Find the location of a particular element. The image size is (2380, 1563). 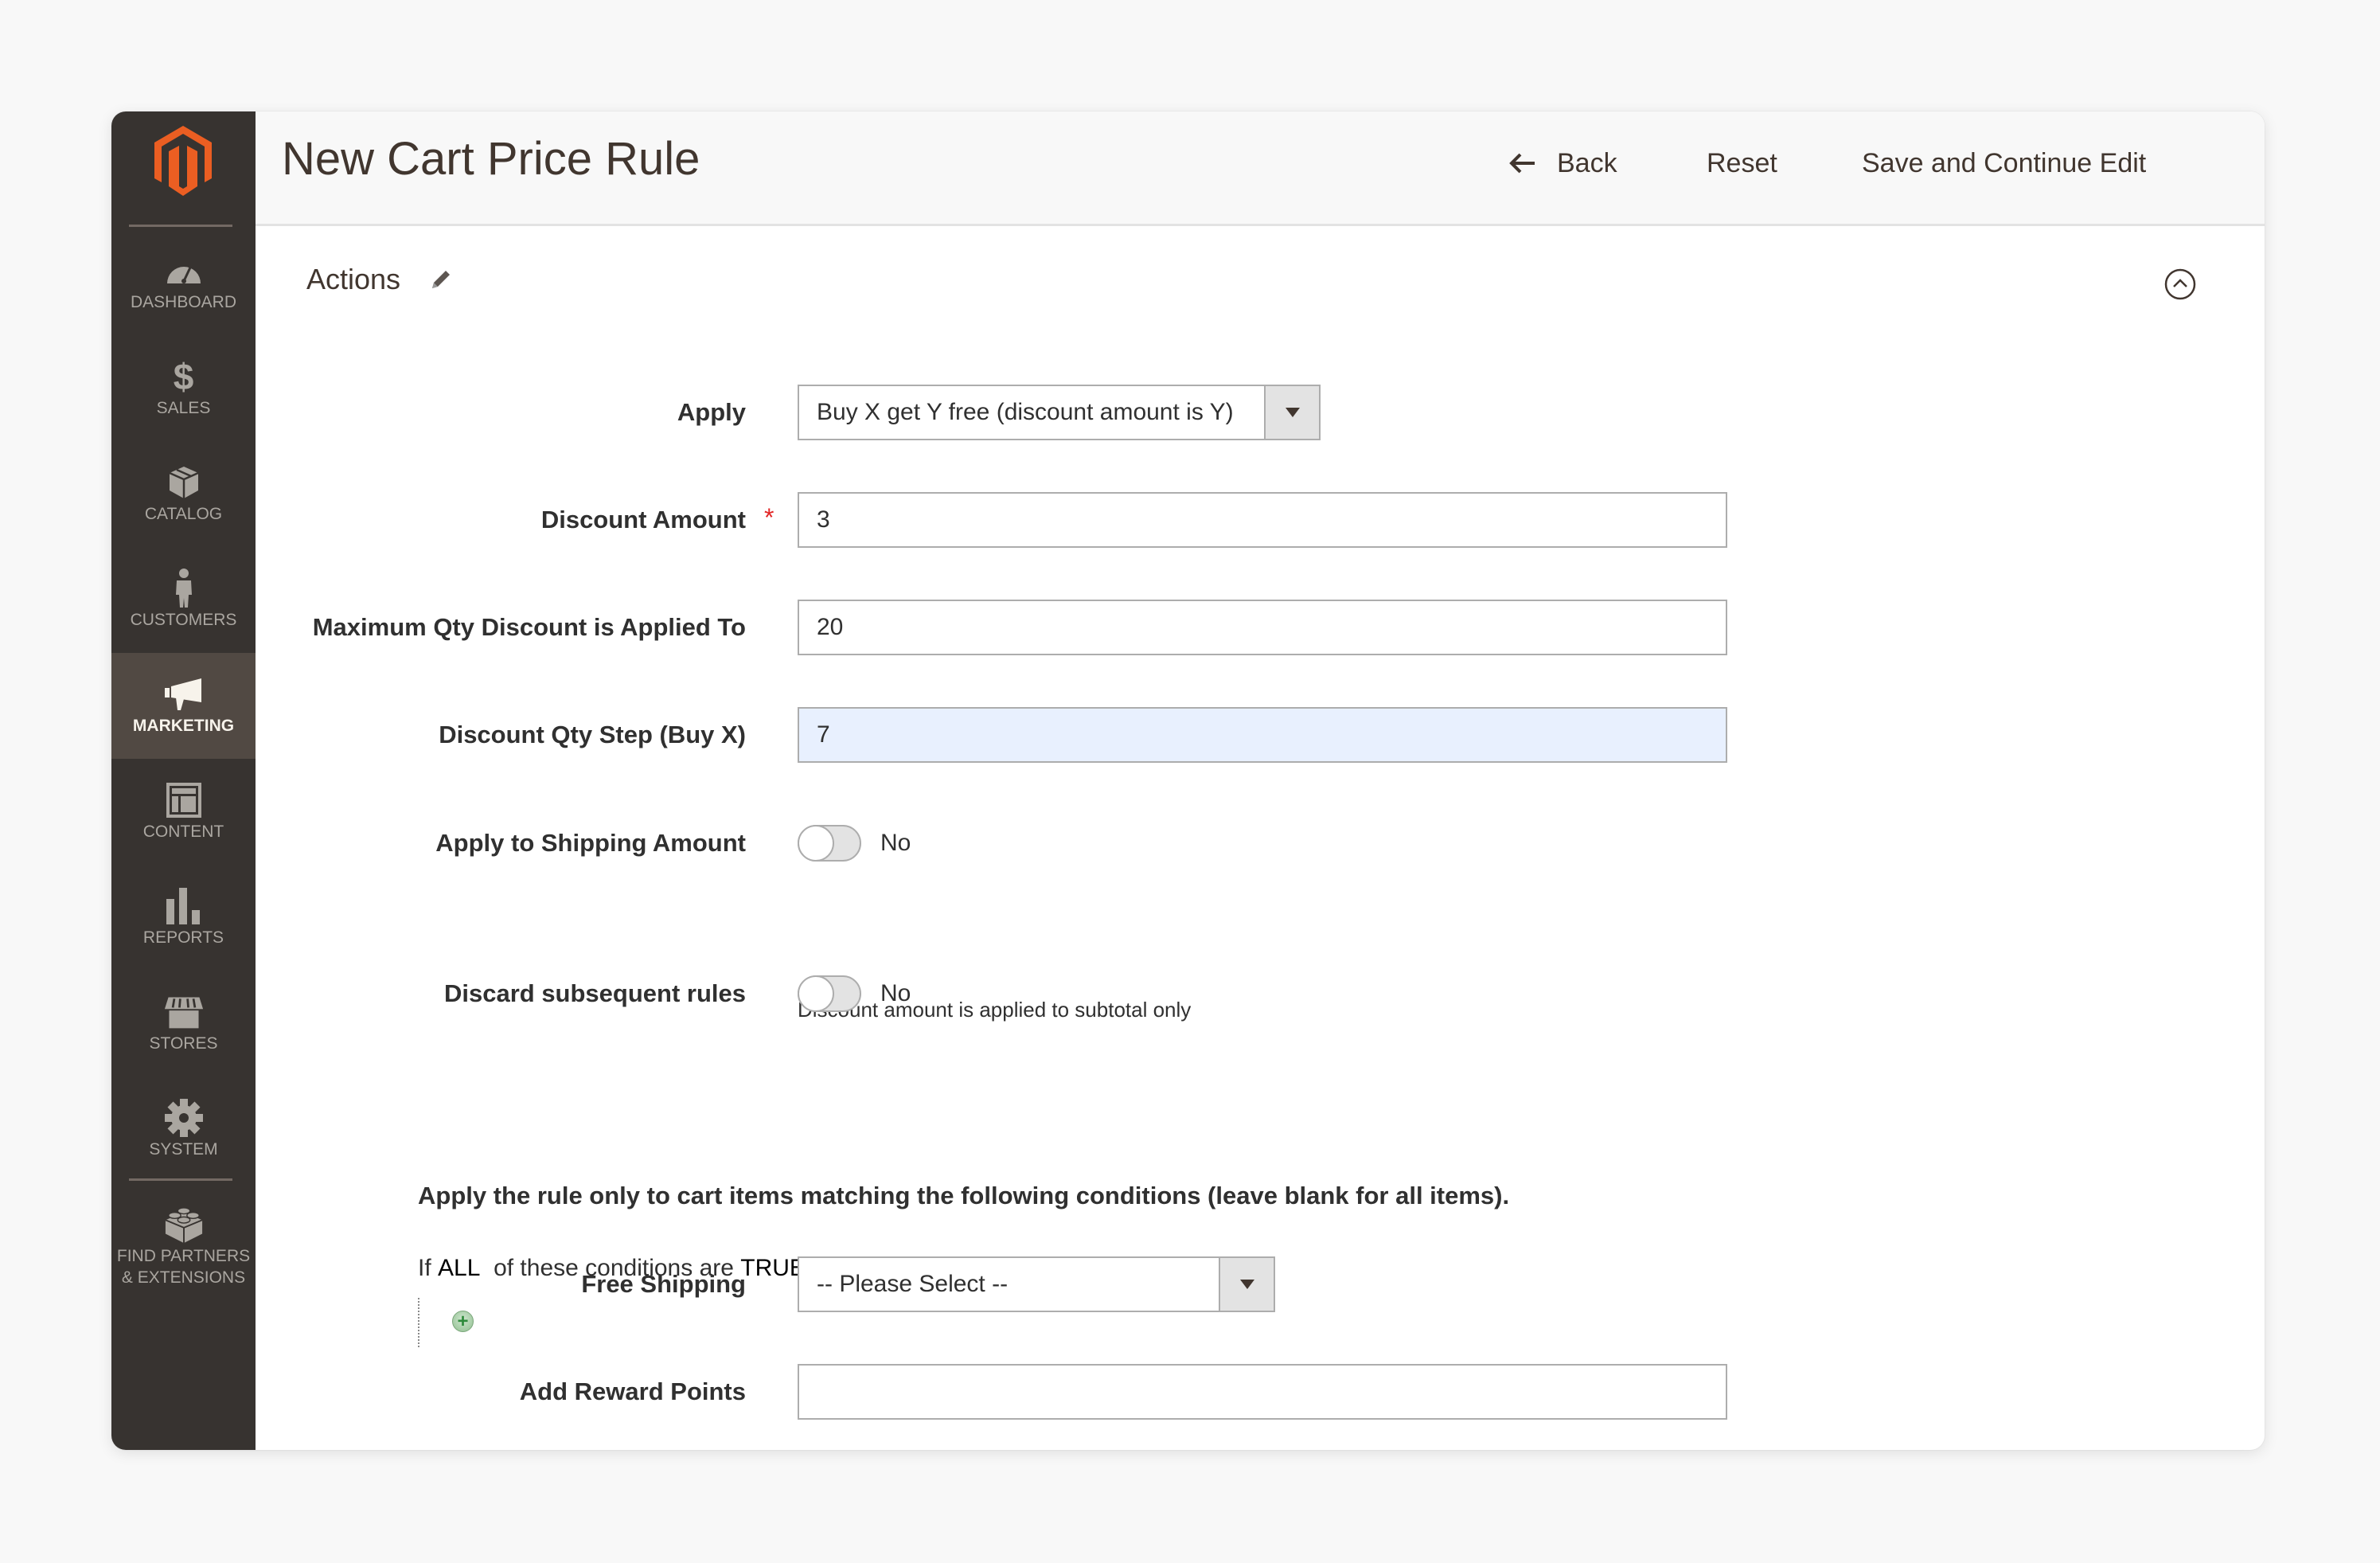

sidebar-item-content: Content is located at coordinates (183, 812).